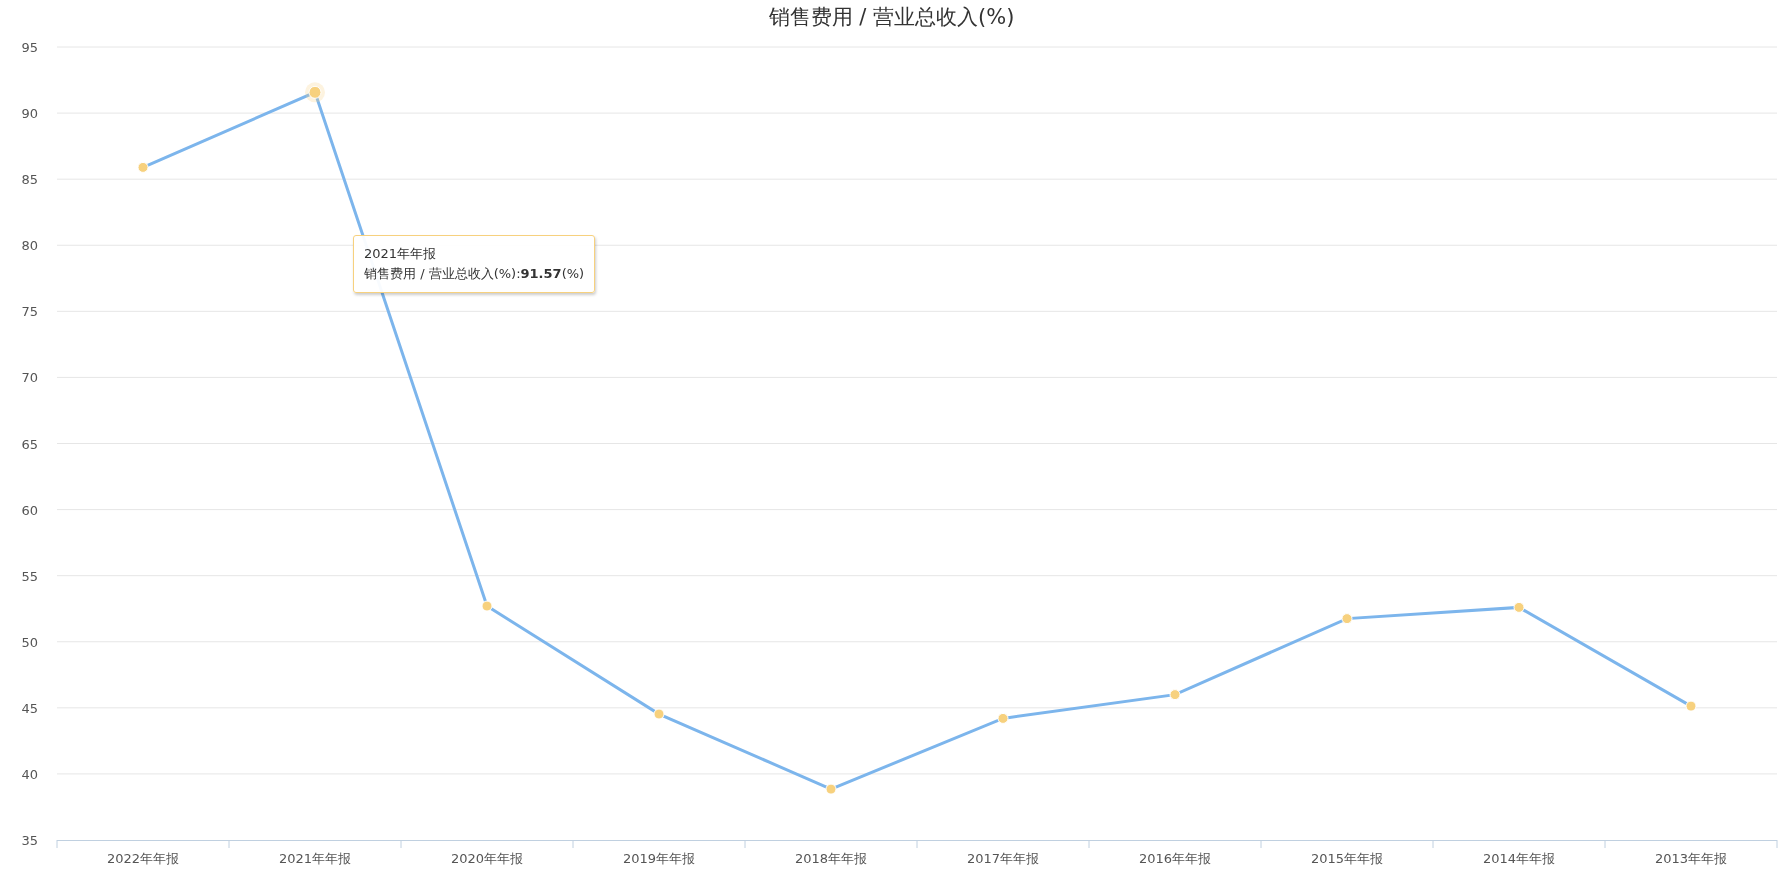 The width and height of the screenshot is (1783, 875). What do you see at coordinates (29, 576) in the screenshot?
I see `axis-label: 55` at bounding box center [29, 576].